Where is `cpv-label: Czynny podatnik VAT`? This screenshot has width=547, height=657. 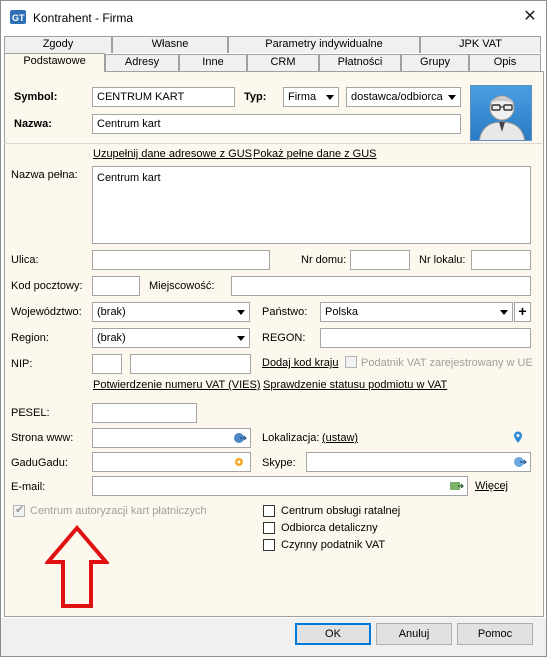
cpv-label: Czynny podatnik VAT is located at coordinates (333, 545).